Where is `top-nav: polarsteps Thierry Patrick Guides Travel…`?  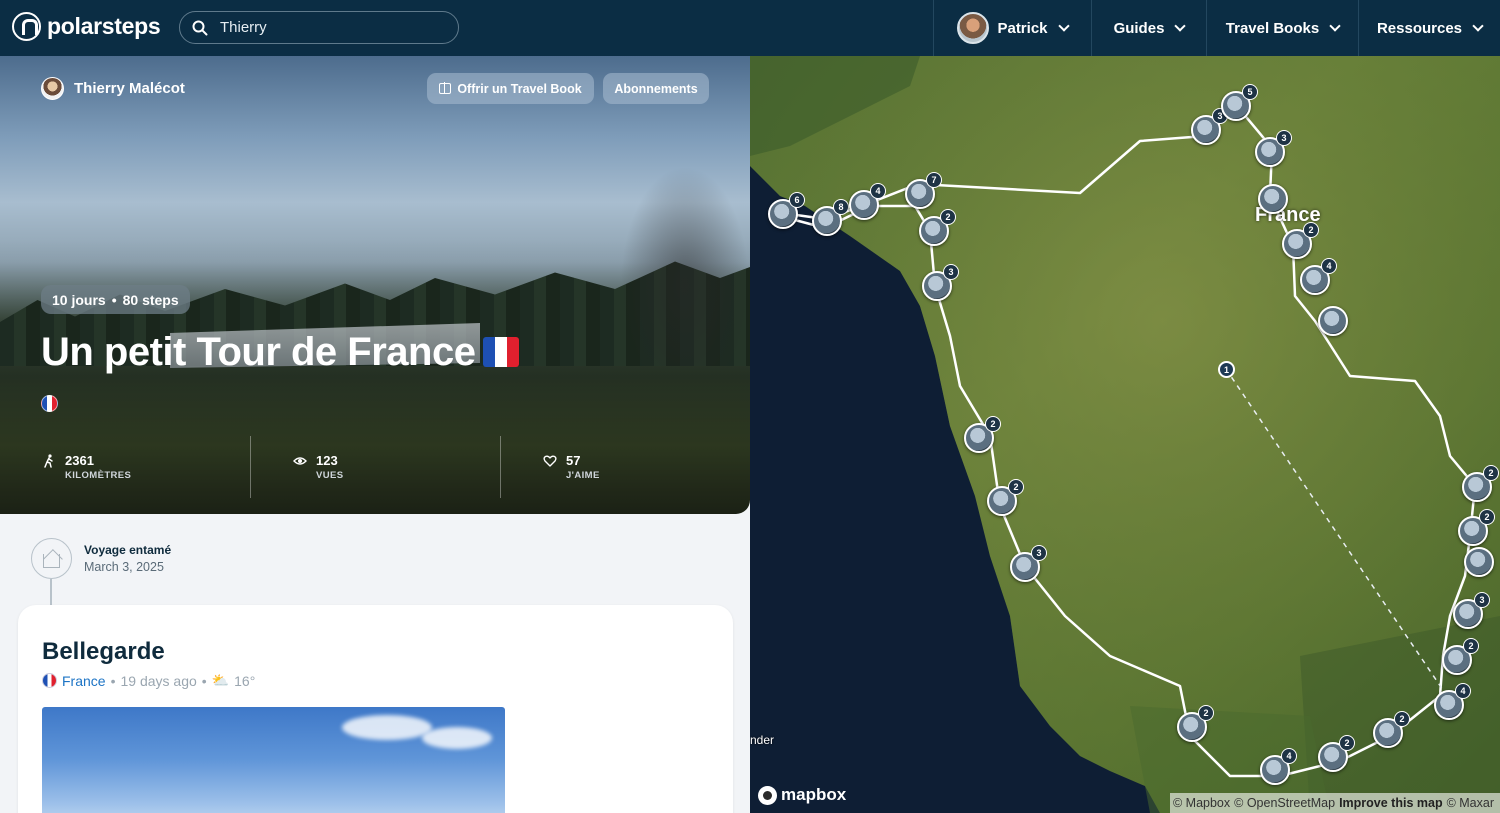 top-nav: polarsteps Thierry Patrick Guides Travel… is located at coordinates (750, 28).